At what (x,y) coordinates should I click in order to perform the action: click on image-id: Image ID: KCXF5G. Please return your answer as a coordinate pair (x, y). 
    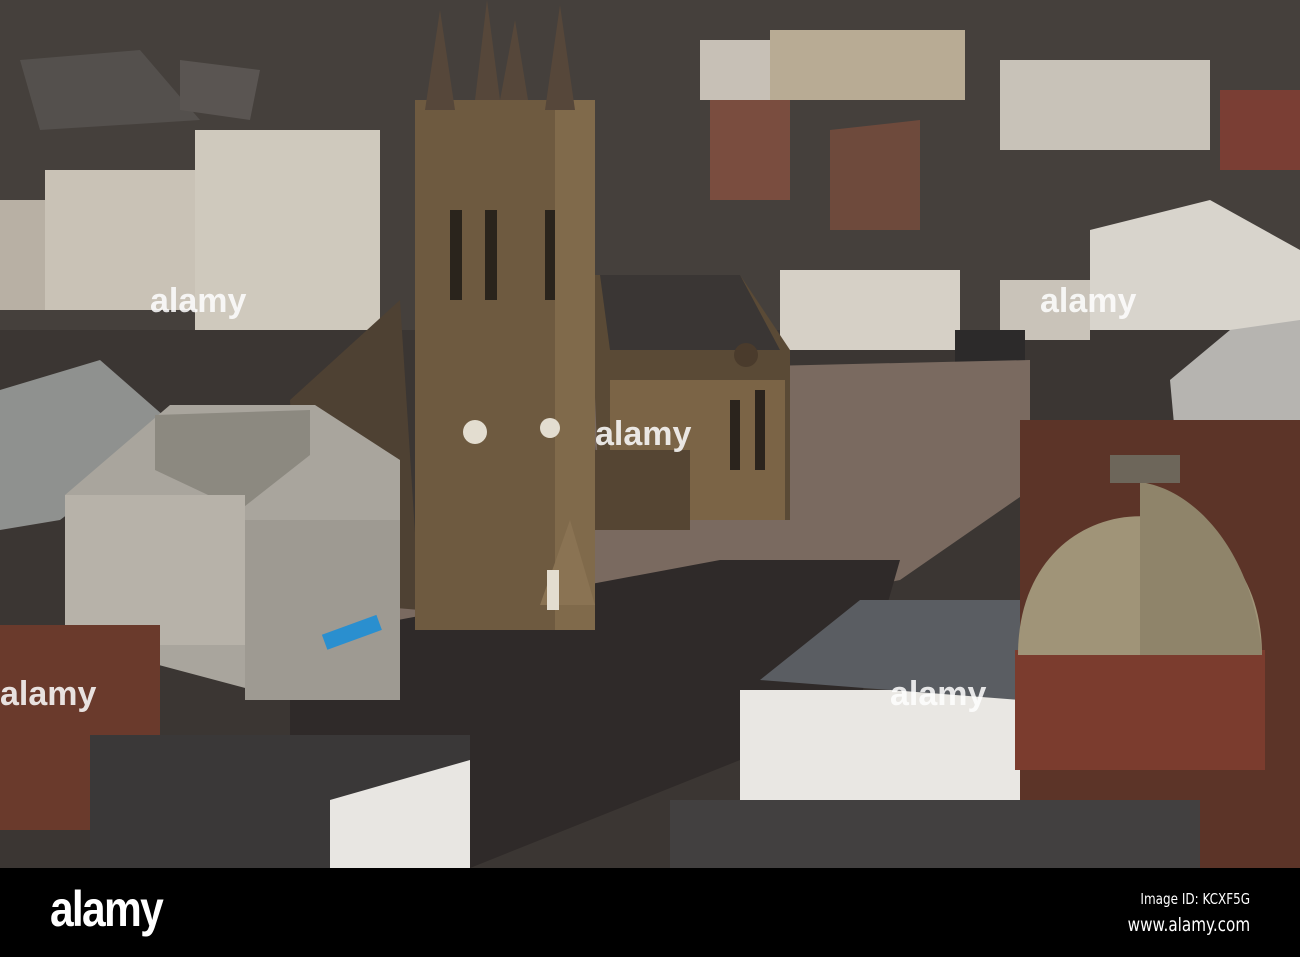
    Looking at the image, I should click on (1195, 899).